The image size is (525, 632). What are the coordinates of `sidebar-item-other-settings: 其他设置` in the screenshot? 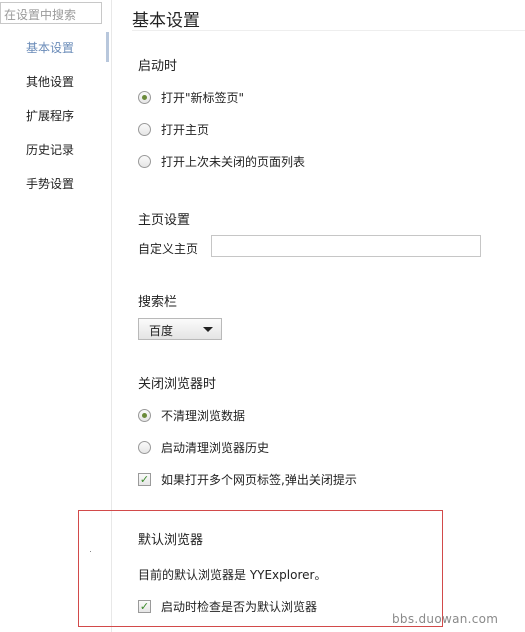 It's located at (50, 81).